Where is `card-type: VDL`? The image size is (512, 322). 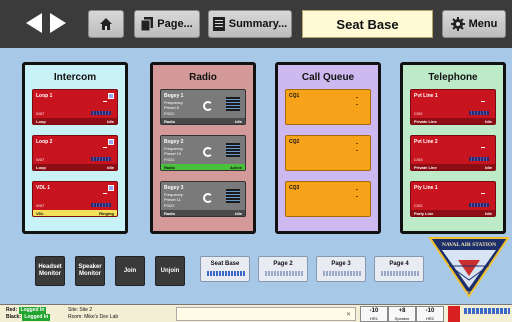
card-type: VDL is located at coordinates (40, 213).